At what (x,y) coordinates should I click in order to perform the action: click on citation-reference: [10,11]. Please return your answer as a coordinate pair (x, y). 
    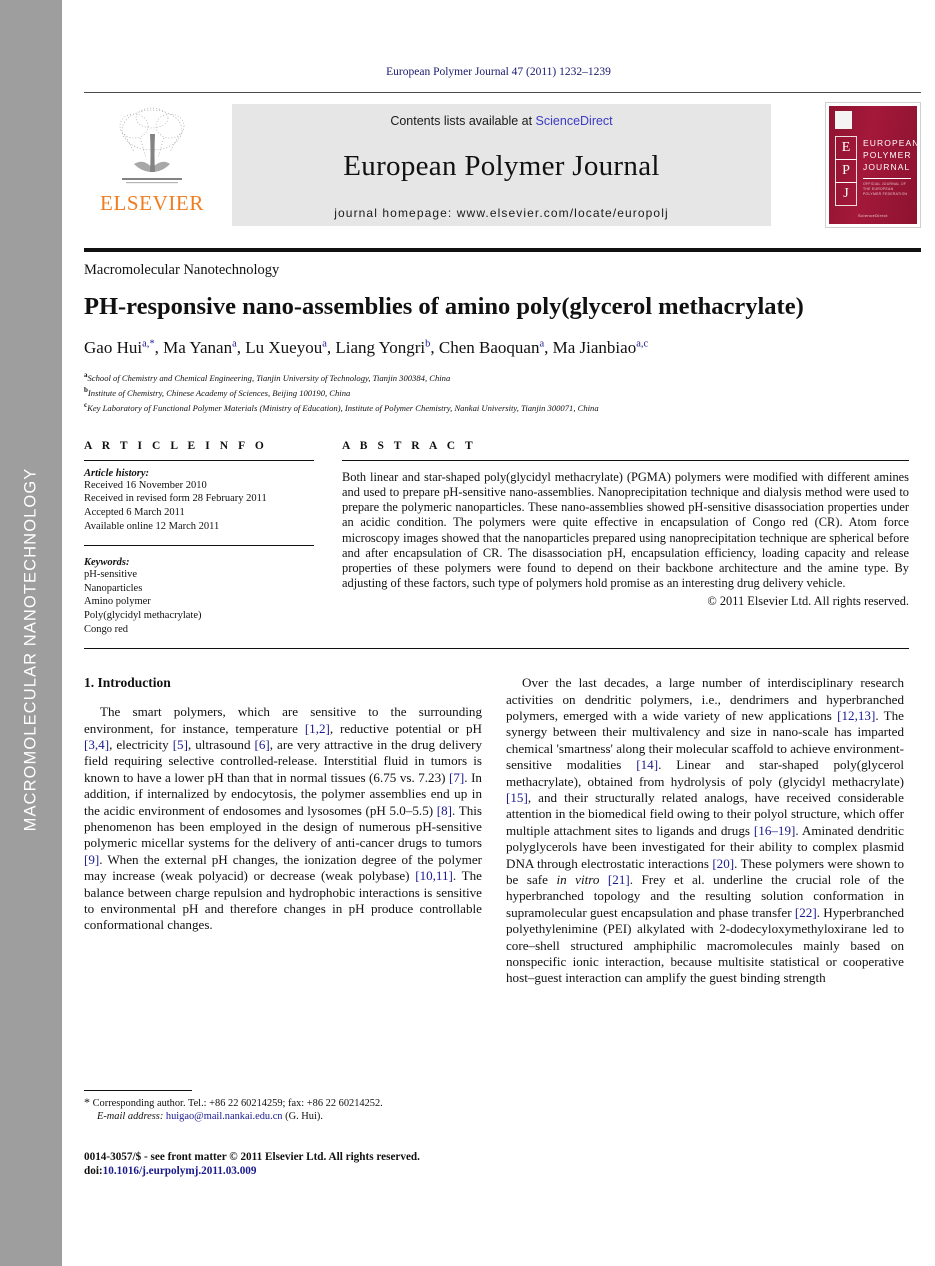
    Looking at the image, I should click on (434, 875).